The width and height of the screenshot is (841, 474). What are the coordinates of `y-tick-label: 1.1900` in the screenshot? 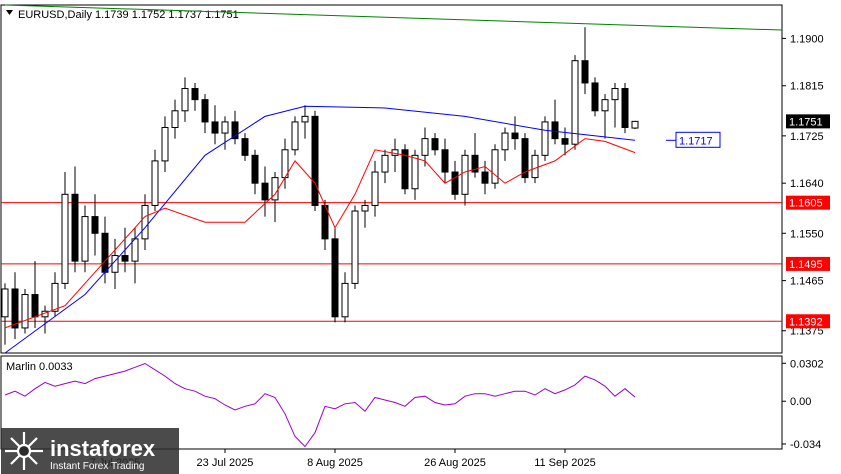 It's located at (807, 39).